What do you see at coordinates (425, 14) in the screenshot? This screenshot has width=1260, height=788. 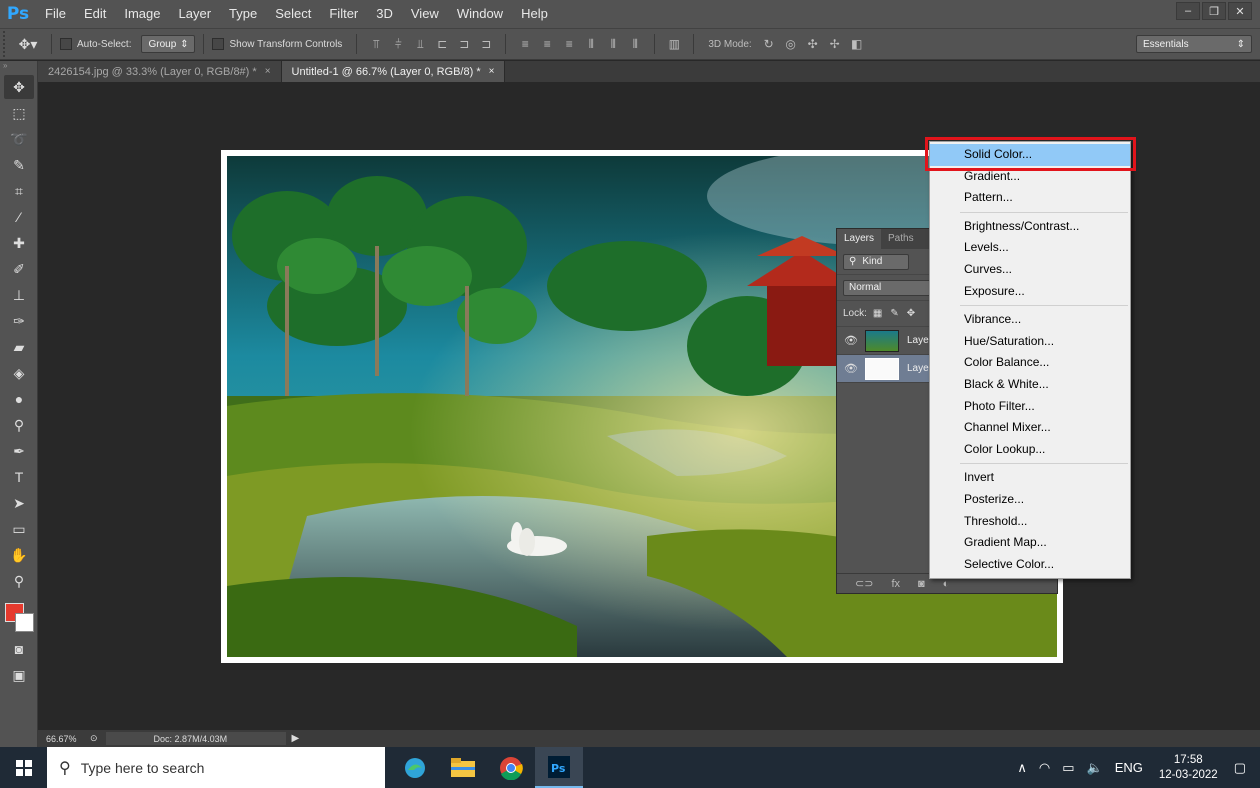 I see `menu-view: View` at bounding box center [425, 14].